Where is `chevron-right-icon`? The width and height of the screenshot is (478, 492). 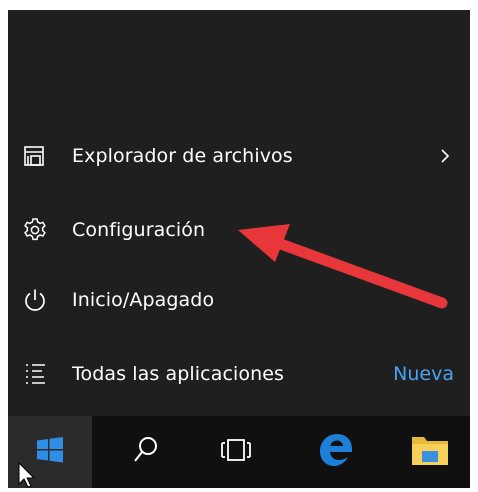
chevron-right-icon is located at coordinates (445, 156).